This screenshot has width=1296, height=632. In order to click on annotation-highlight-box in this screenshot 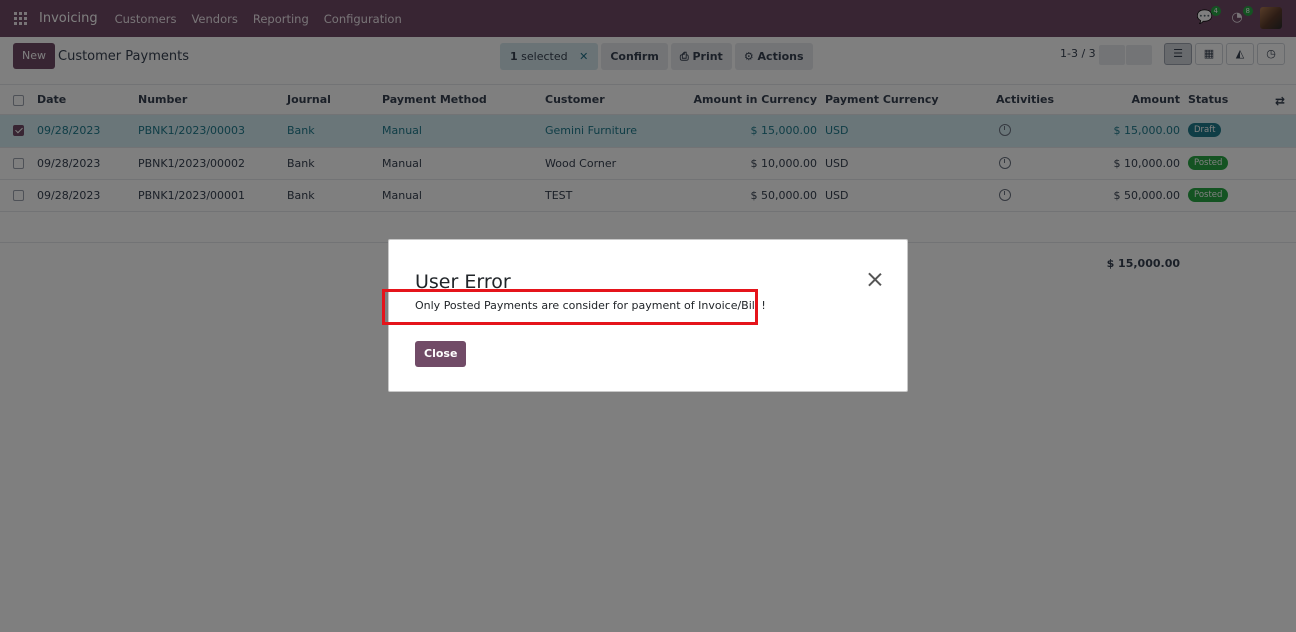, I will do `click(570, 307)`.